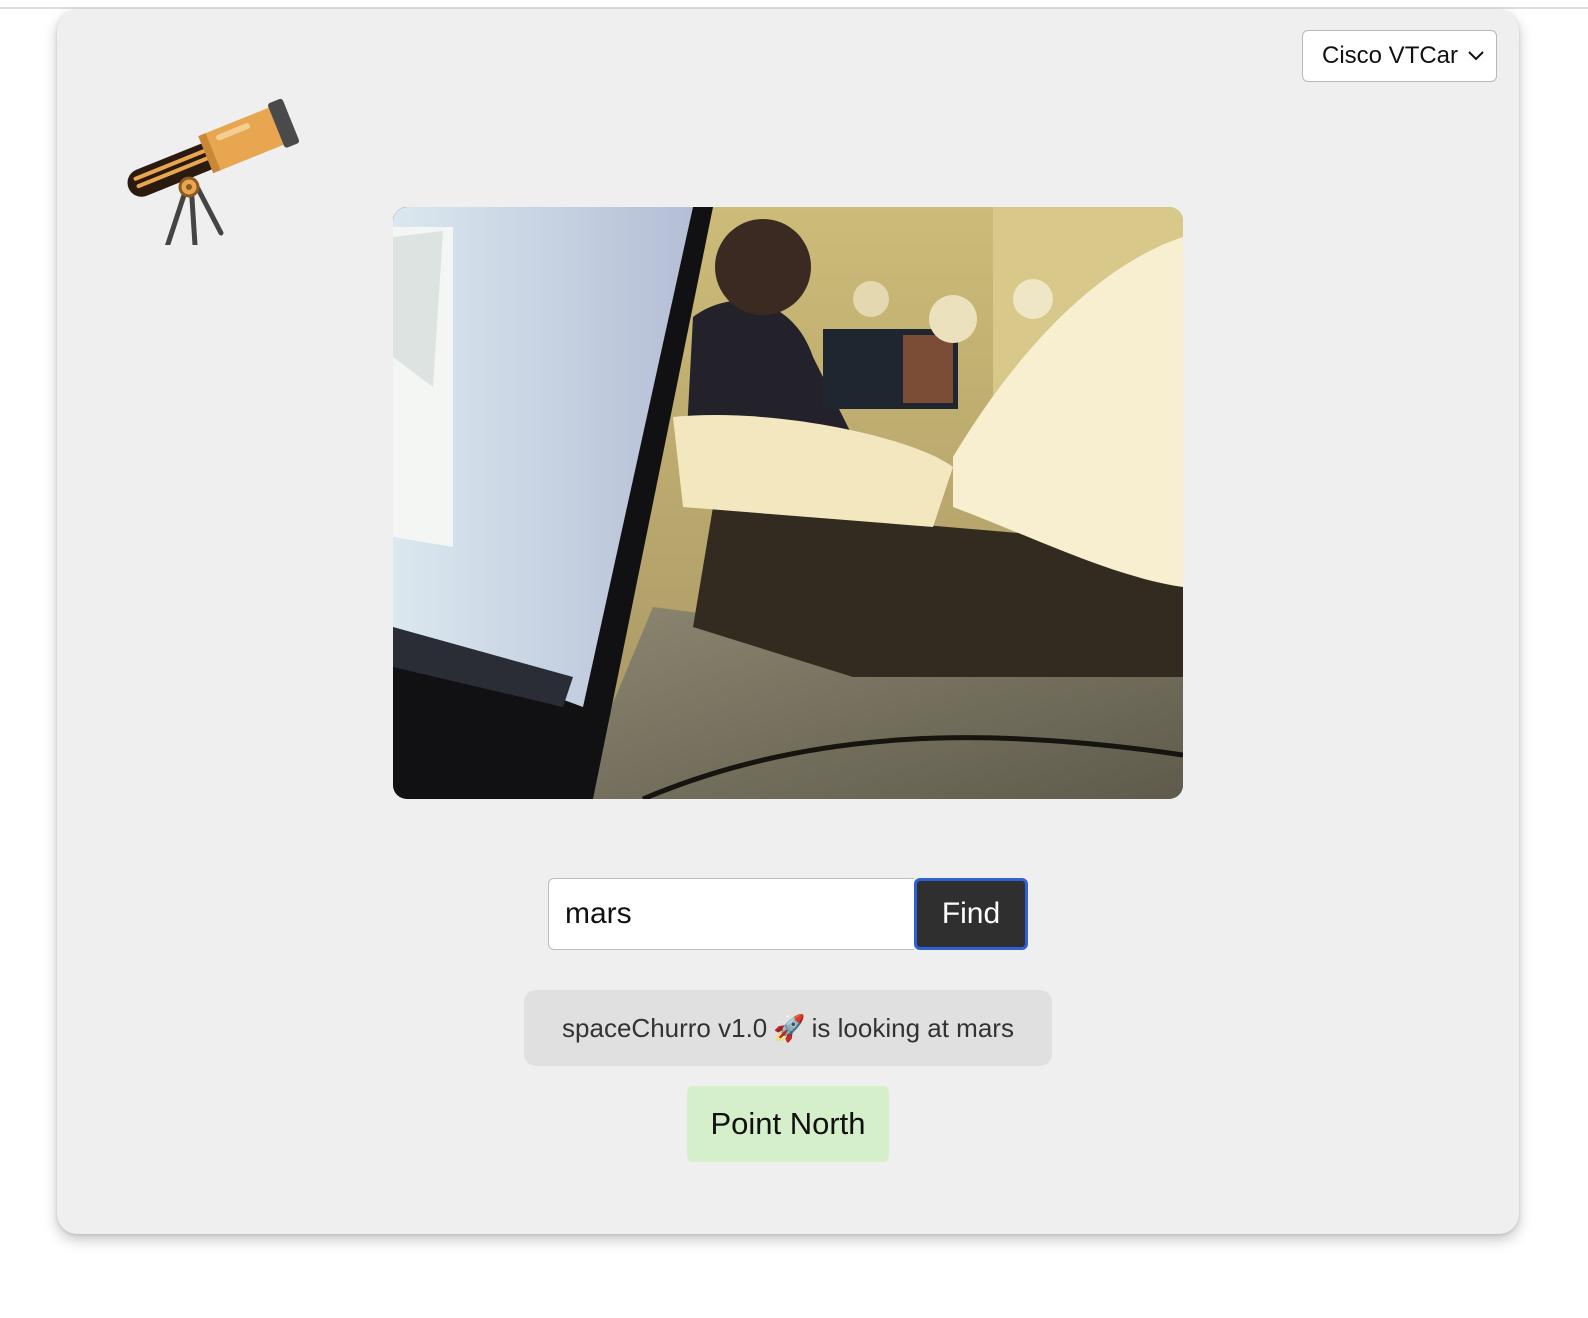 This screenshot has width=1588, height=1318. I want to click on chevron-down-icon, so click(1476, 56).